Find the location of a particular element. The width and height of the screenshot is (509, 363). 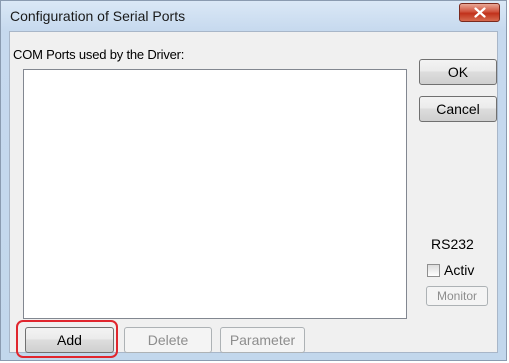

title-bar: Configuration of Serial Ports is located at coordinates (253, 16).